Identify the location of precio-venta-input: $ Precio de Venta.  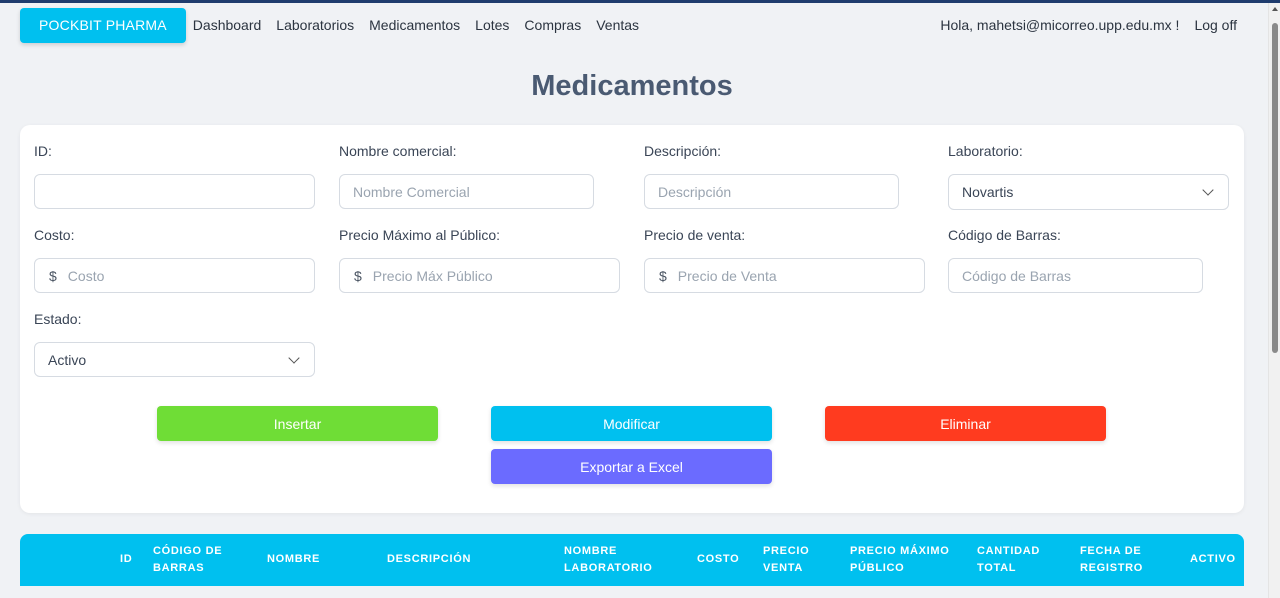
(784, 275).